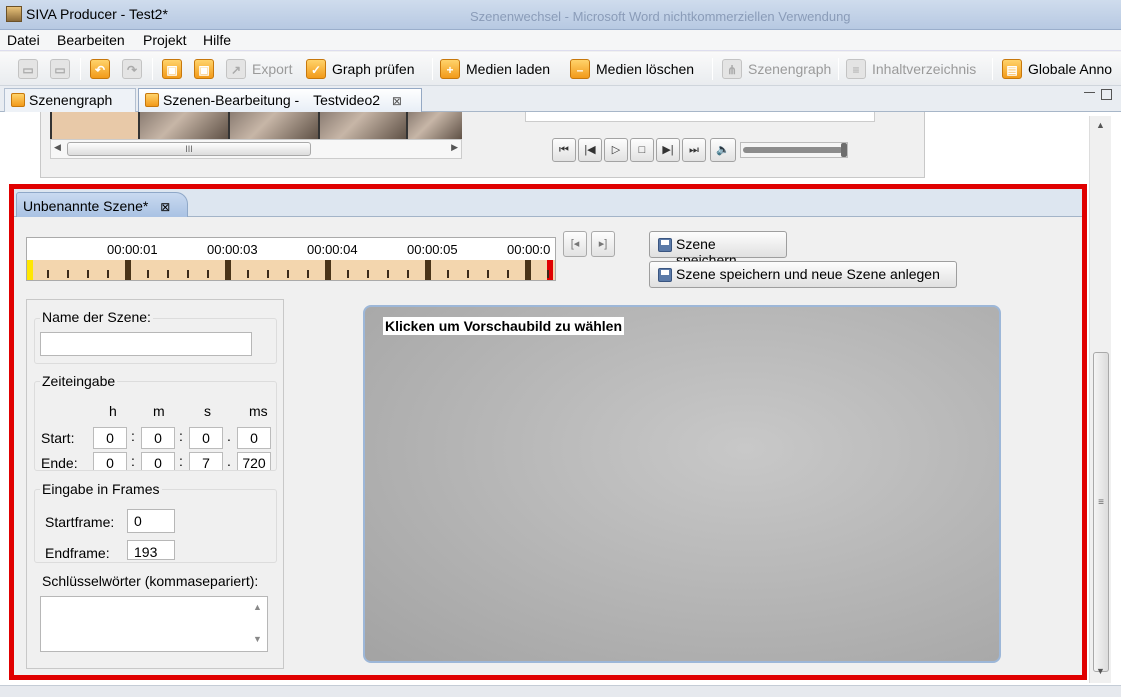 Image resolution: width=1121 pixels, height=697 pixels. I want to click on end-ms-input: 720, so click(254, 461).